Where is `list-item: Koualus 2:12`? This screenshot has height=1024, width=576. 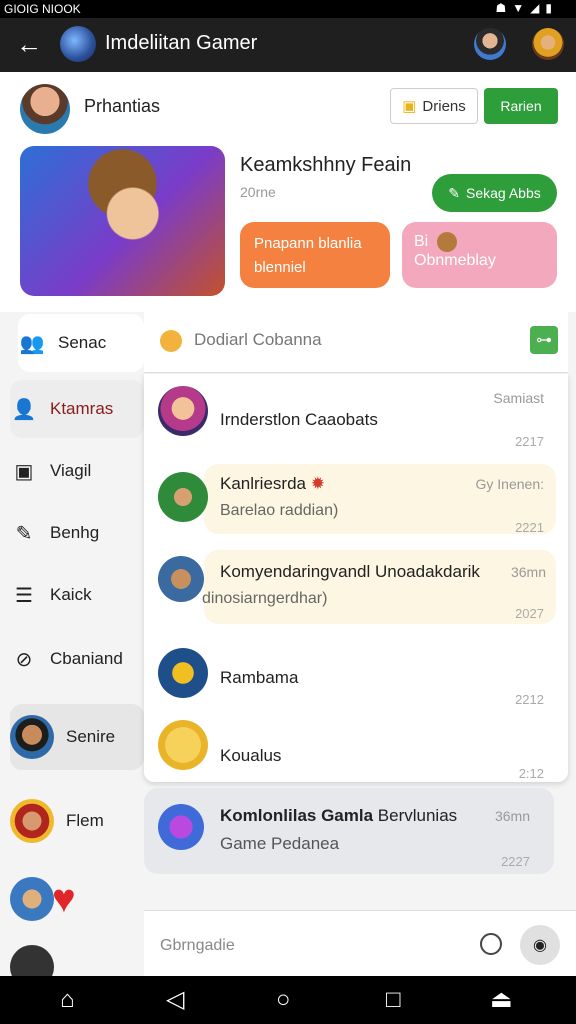 list-item: Koualus 2:12 is located at coordinates (356, 748).